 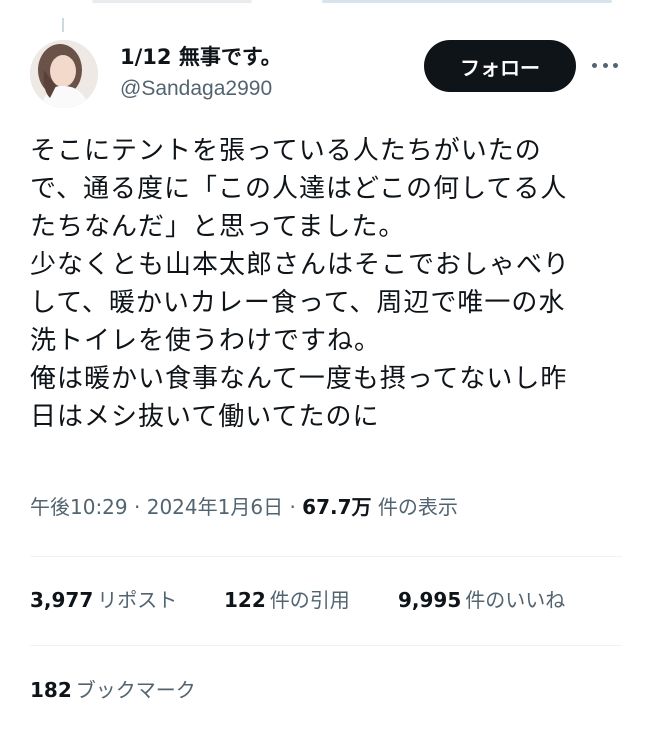 I want to click on more-options-icon, so click(x=605, y=65).